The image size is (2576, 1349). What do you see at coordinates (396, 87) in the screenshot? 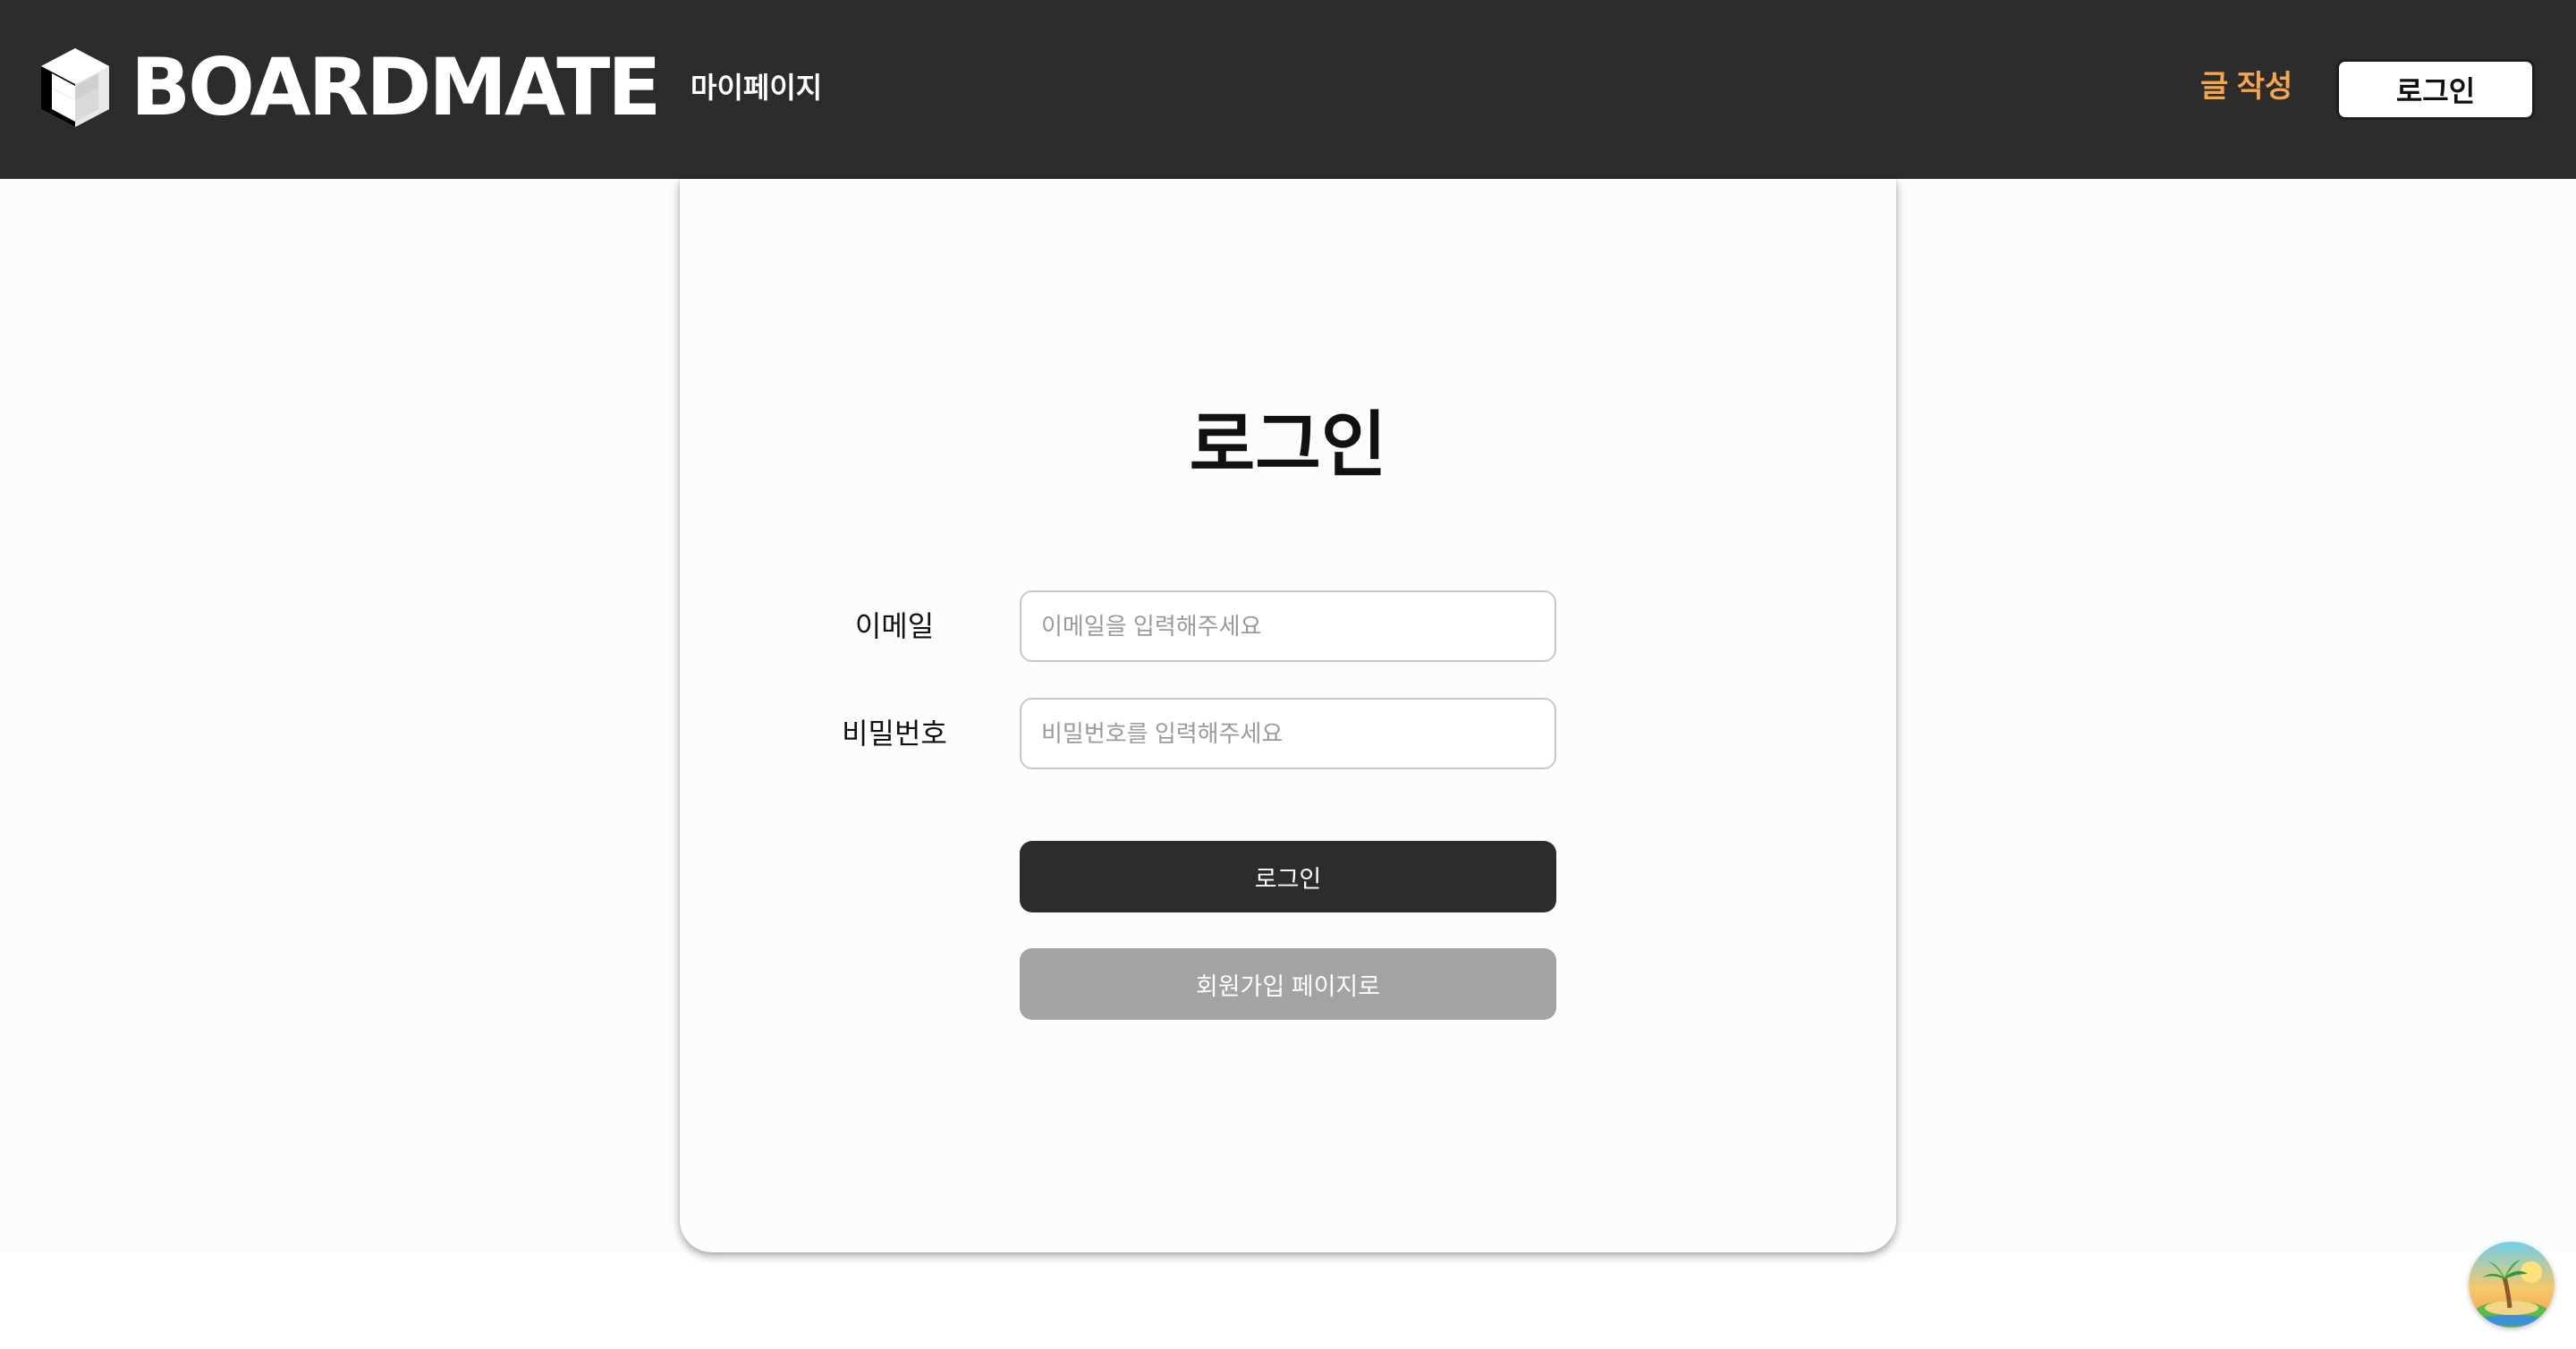
I see `brand-name: BOARDMATE` at bounding box center [396, 87].